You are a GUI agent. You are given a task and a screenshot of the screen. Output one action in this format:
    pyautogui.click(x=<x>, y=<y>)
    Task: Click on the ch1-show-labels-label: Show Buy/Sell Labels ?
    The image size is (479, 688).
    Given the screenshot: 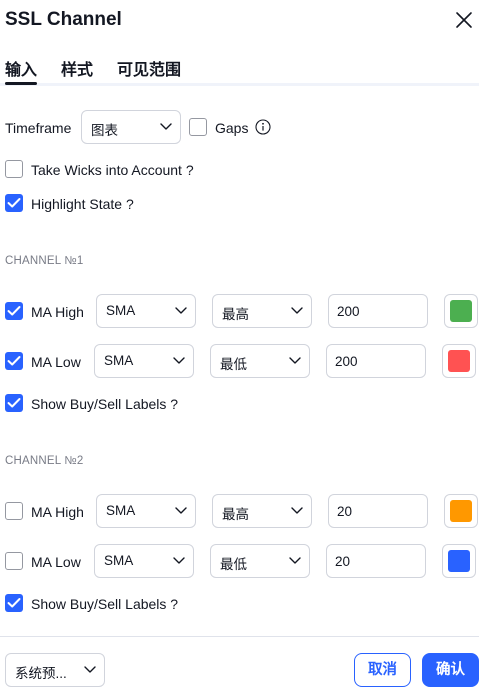 What is the action you would take?
    pyautogui.click(x=105, y=404)
    